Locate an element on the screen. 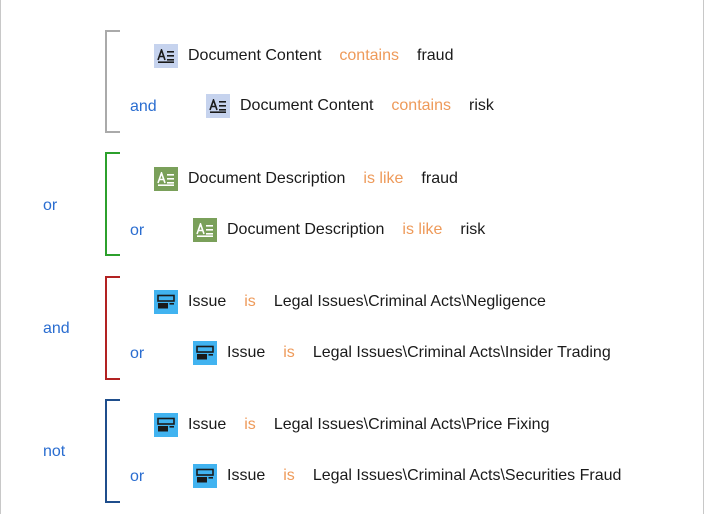 The image size is (707, 514). condition-row: Document Description is like risk is located at coordinates (339, 230).